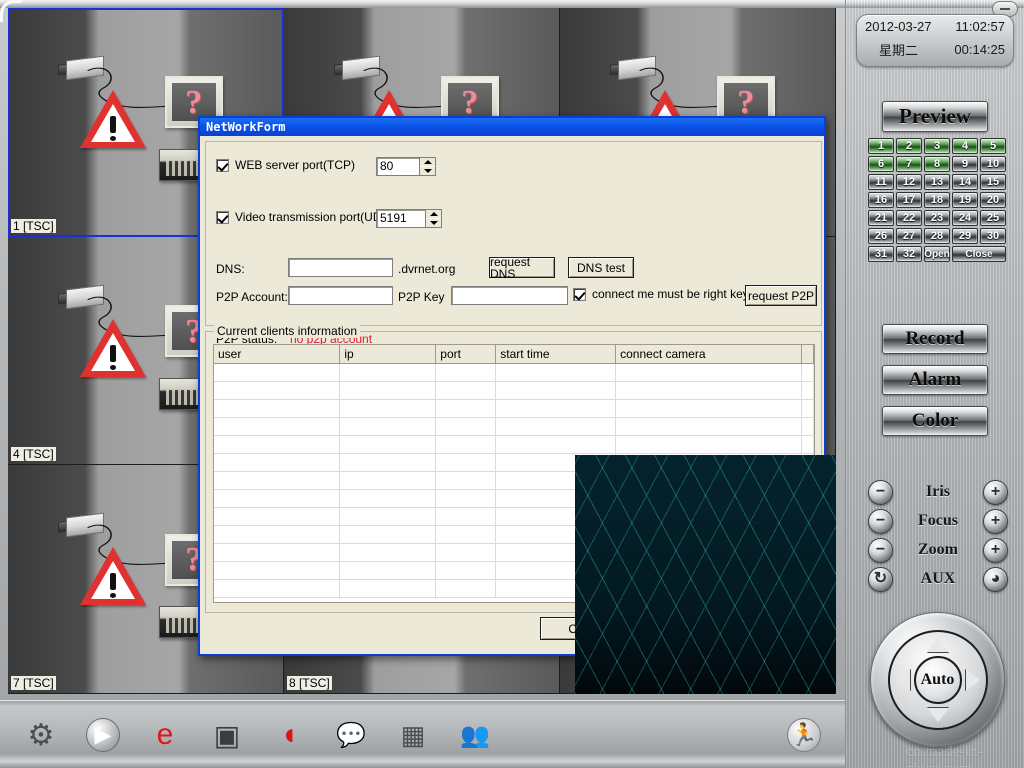 This screenshot has height=768, width=1024. I want to click on channel-button-10: 10, so click(993, 164).